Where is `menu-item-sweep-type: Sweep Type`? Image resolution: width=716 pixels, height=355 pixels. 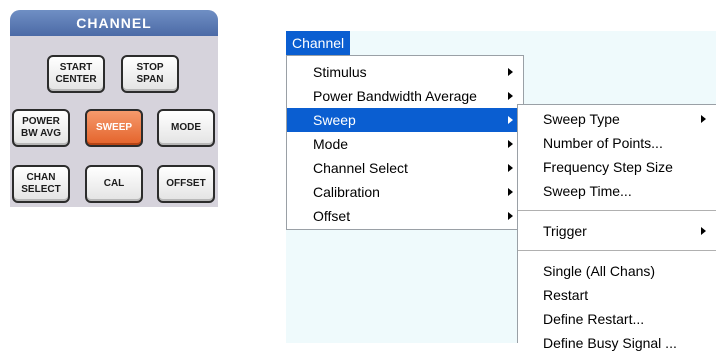
menu-item-sweep-type: Sweep Type is located at coordinates (617, 119).